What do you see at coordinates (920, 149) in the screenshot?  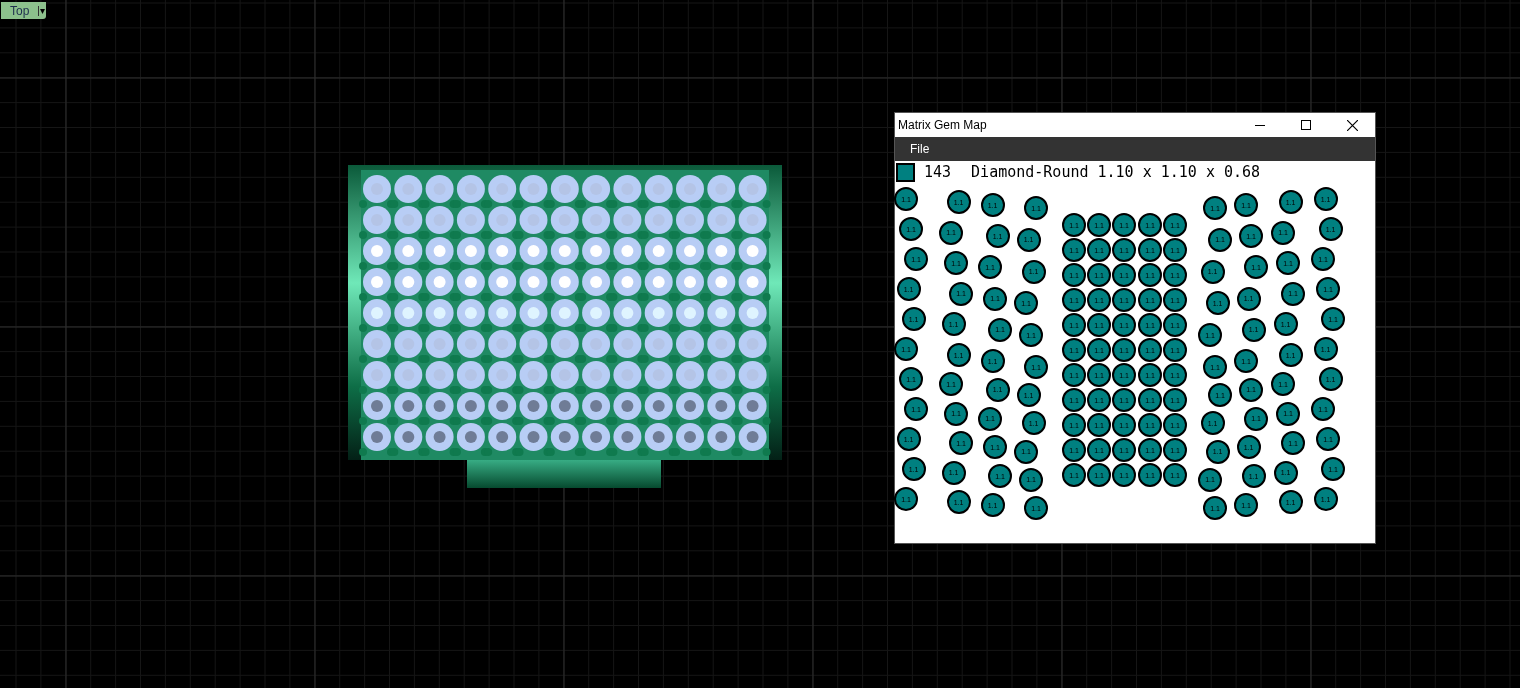 I see `menu-item: File` at bounding box center [920, 149].